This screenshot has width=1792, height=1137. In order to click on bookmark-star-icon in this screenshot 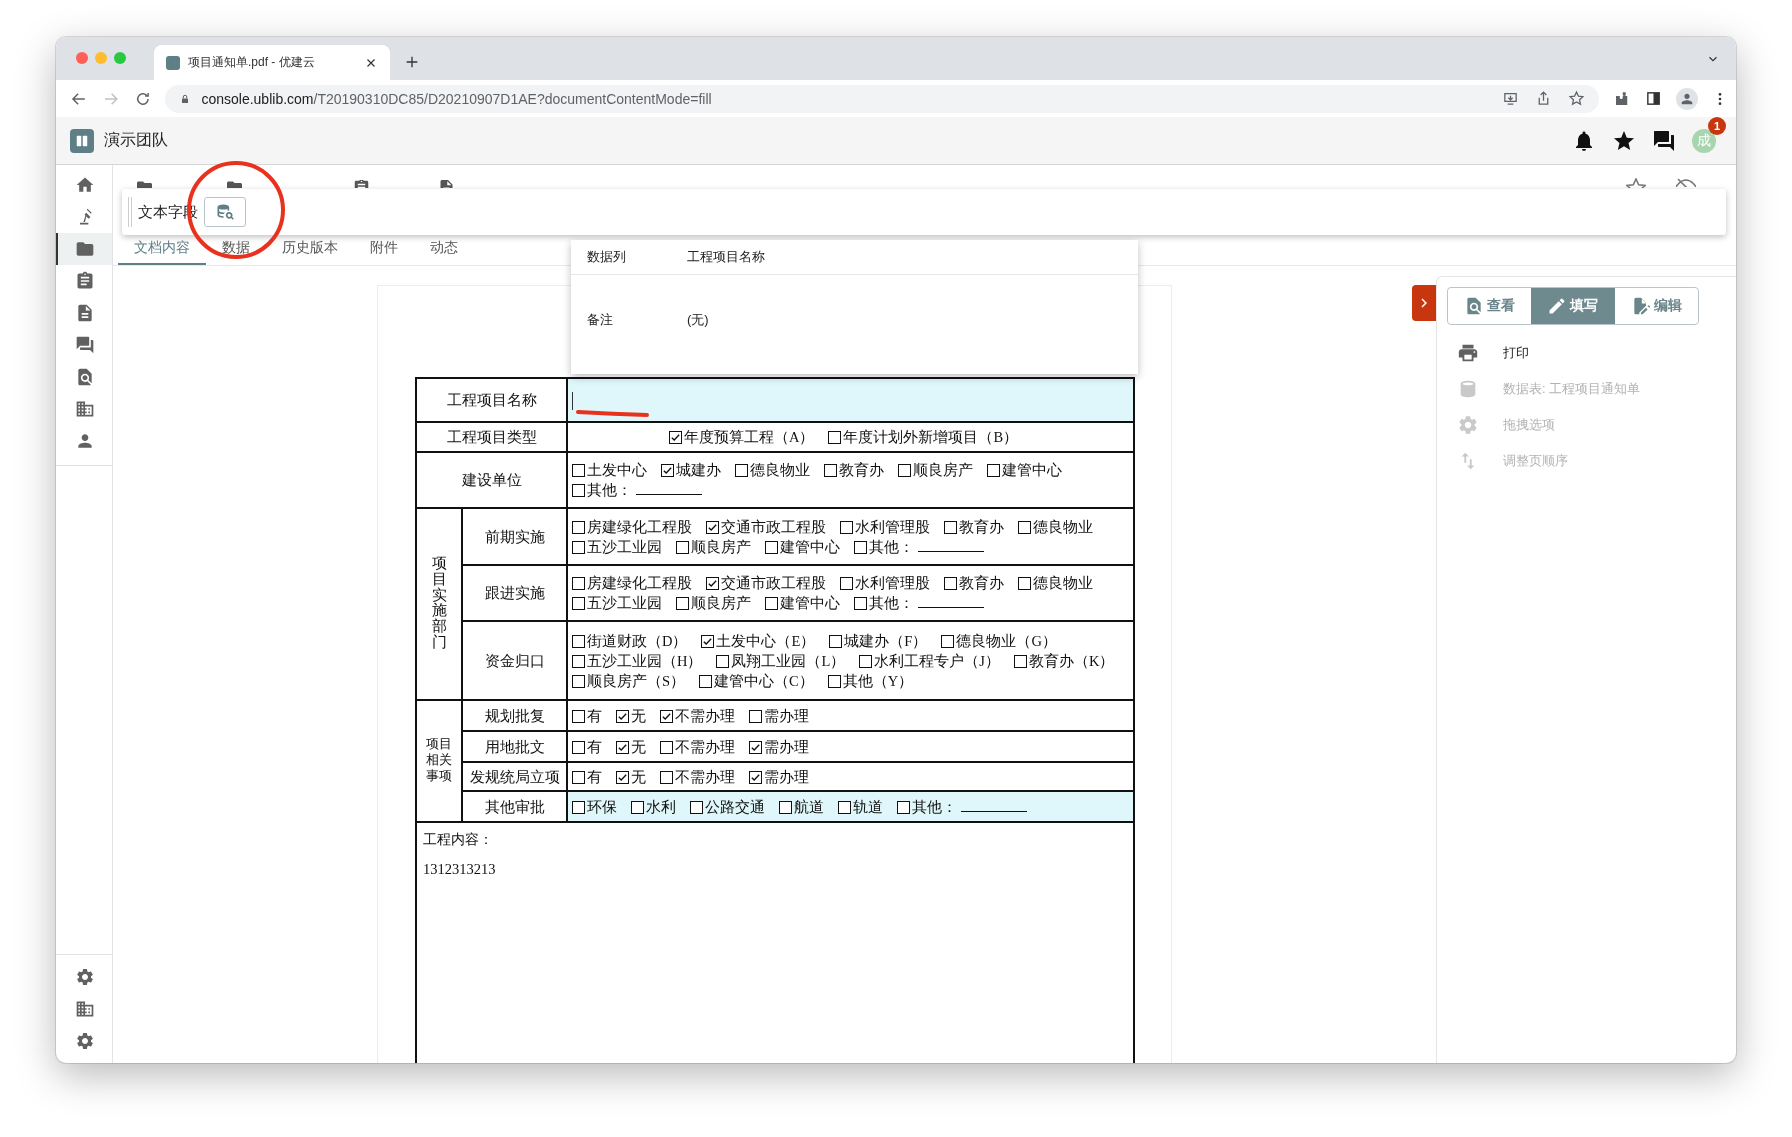, I will do `click(1576, 98)`.